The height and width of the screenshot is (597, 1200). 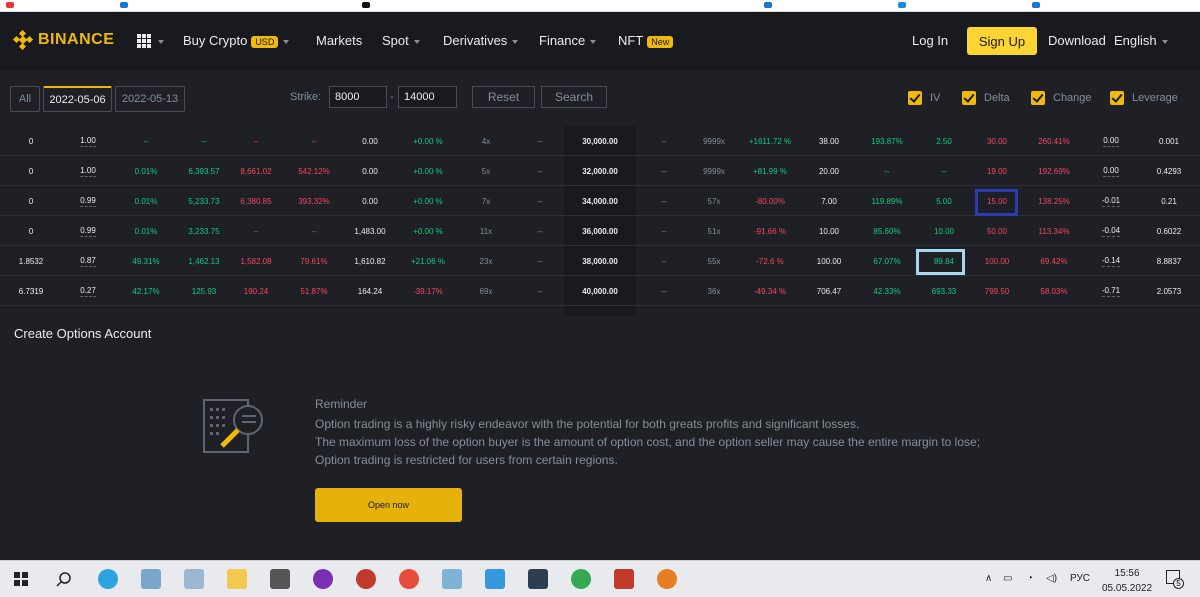 What do you see at coordinates (25, 99) in the screenshot?
I see `filter-all-button: All` at bounding box center [25, 99].